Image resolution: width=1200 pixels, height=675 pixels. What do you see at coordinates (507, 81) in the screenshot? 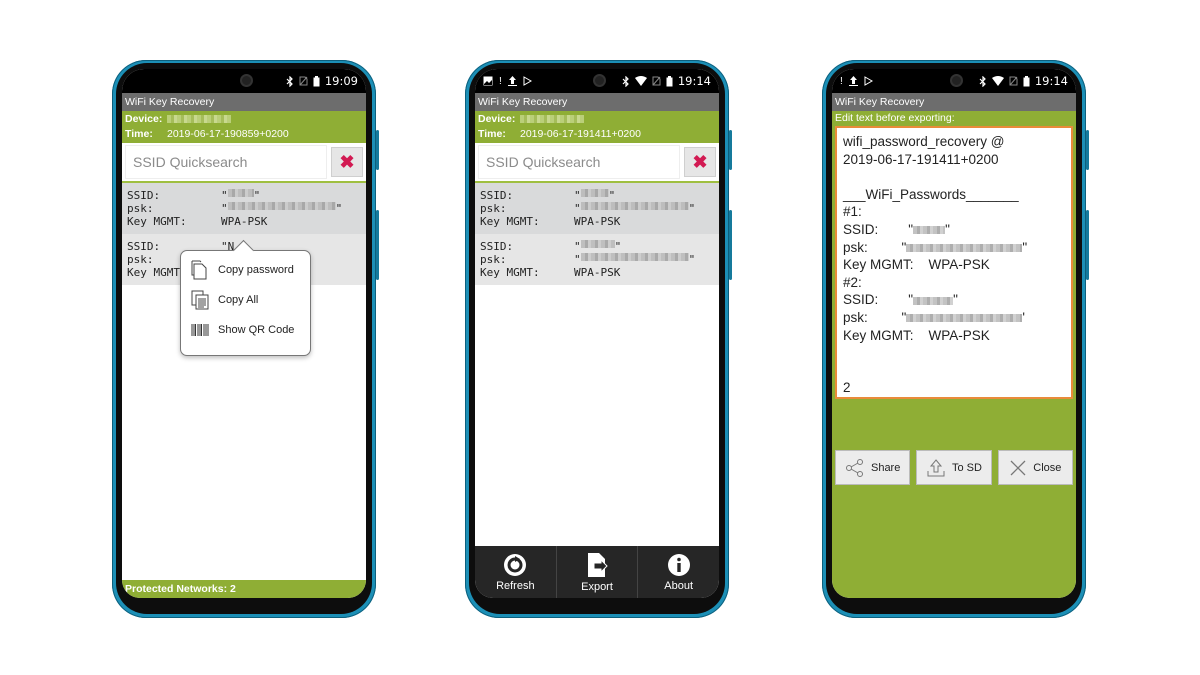
I see `notification-icons: !` at bounding box center [507, 81].